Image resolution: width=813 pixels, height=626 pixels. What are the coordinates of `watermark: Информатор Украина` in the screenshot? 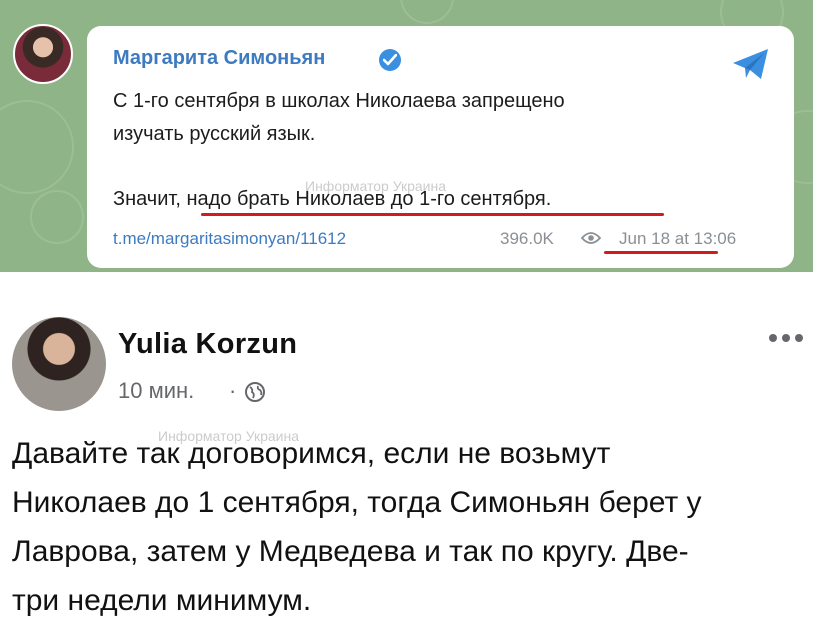 It's located at (376, 186).